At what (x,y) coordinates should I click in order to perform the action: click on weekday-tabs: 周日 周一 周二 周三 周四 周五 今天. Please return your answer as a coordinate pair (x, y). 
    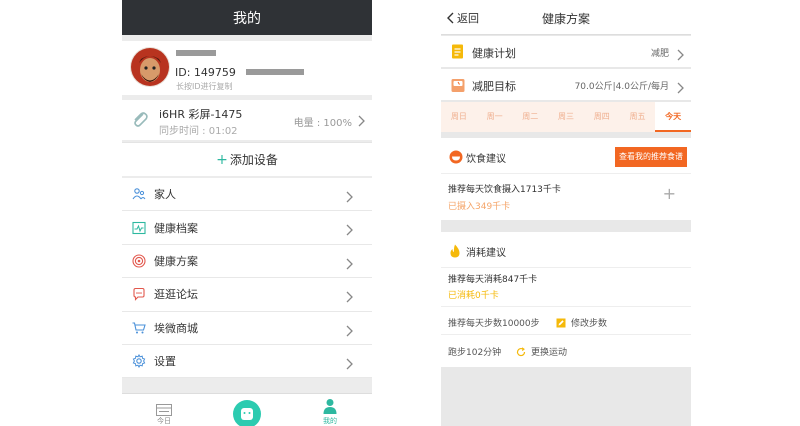
    Looking at the image, I should click on (566, 117).